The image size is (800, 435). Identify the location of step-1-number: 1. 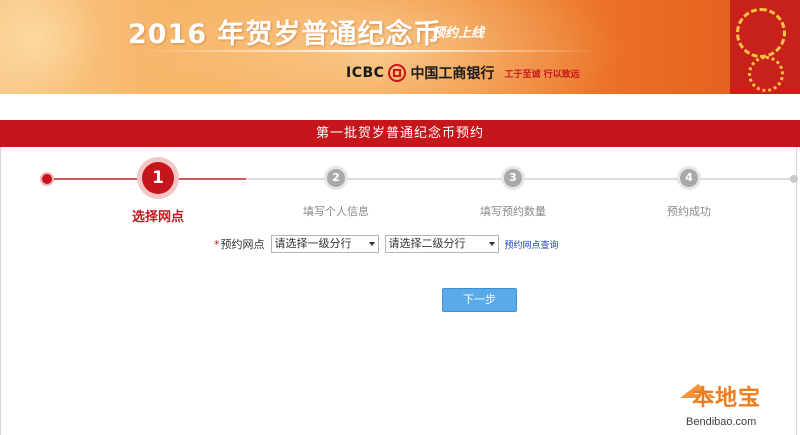
(158, 178).